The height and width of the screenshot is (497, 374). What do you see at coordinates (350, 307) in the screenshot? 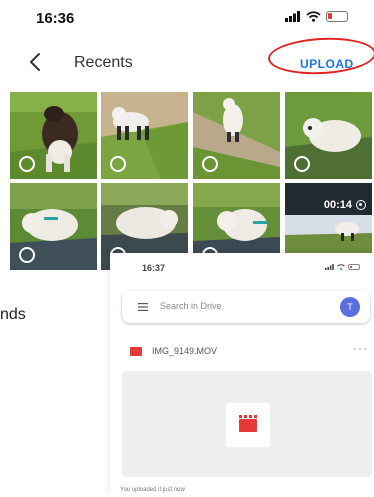
I see `avatar: T` at bounding box center [350, 307].